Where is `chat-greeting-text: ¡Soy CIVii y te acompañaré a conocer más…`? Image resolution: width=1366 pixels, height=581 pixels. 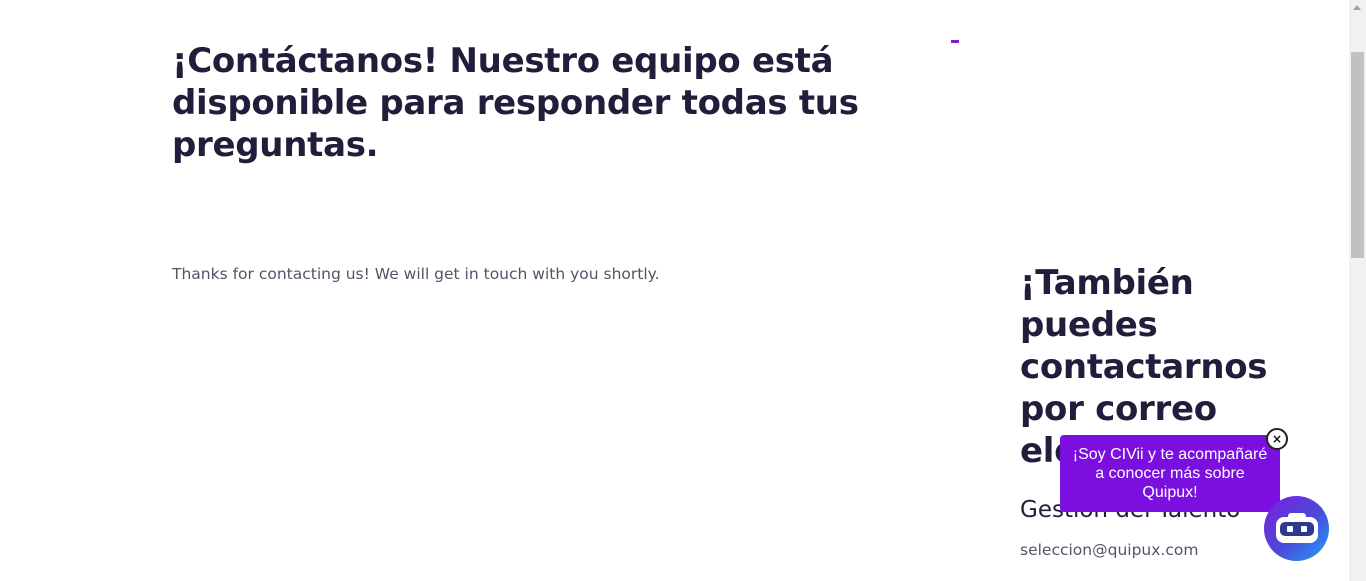 chat-greeting-text: ¡Soy CIVii y te acompañaré a conocer más… is located at coordinates (1170, 473).